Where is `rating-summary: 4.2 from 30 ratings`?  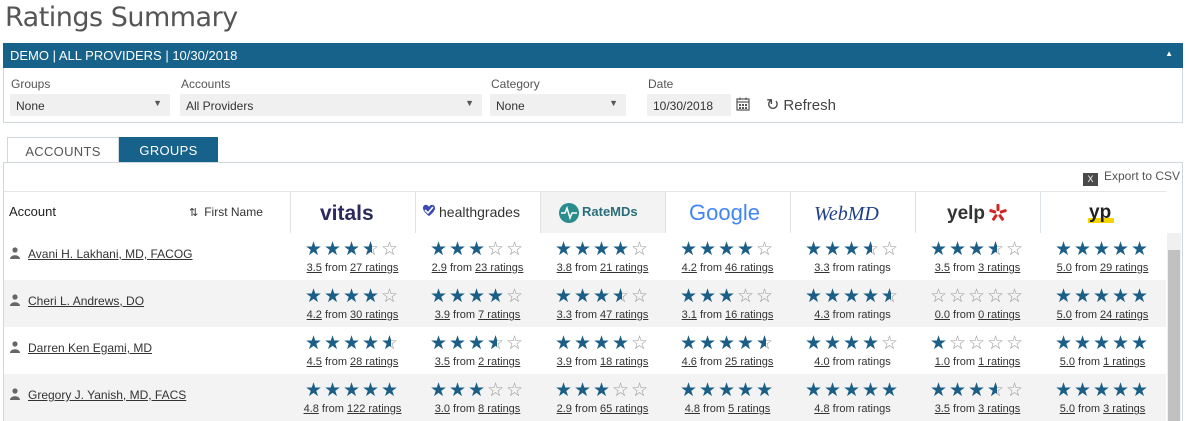
rating-summary: 4.2 from 30 ratings is located at coordinates (352, 315).